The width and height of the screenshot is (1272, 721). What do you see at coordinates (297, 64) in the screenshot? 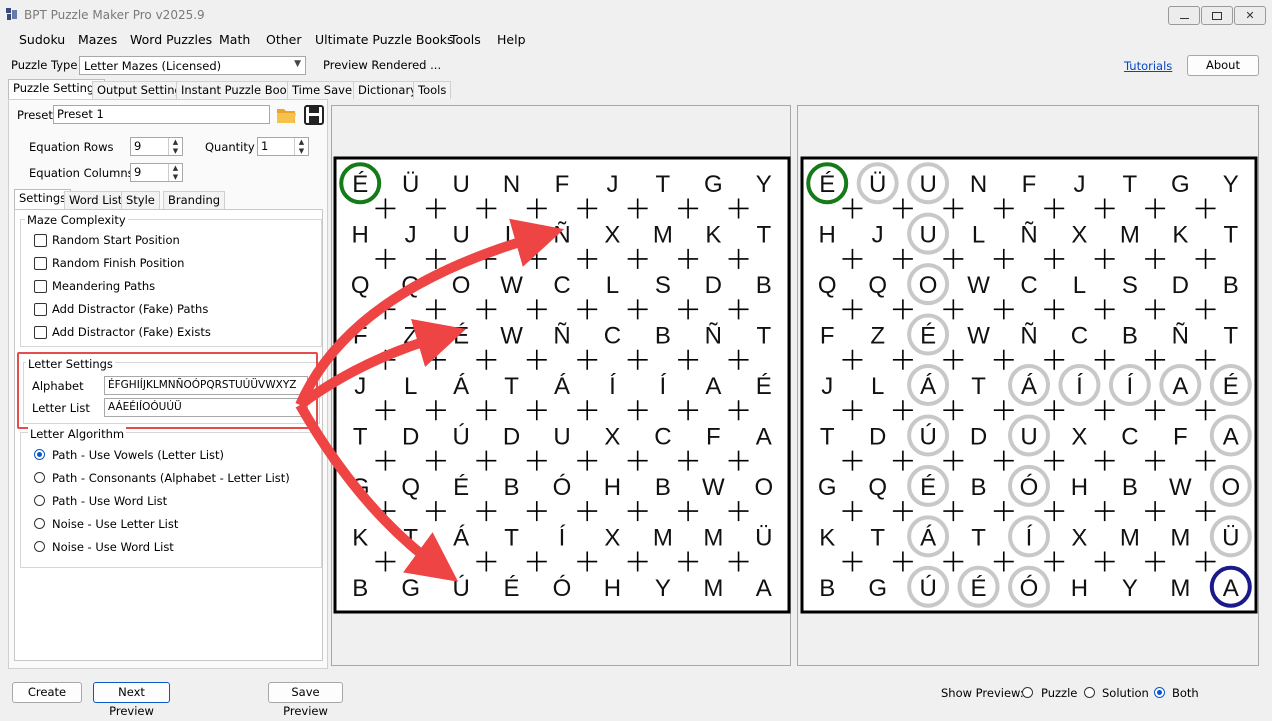
I see `chevron-down-icon: ▼` at bounding box center [297, 64].